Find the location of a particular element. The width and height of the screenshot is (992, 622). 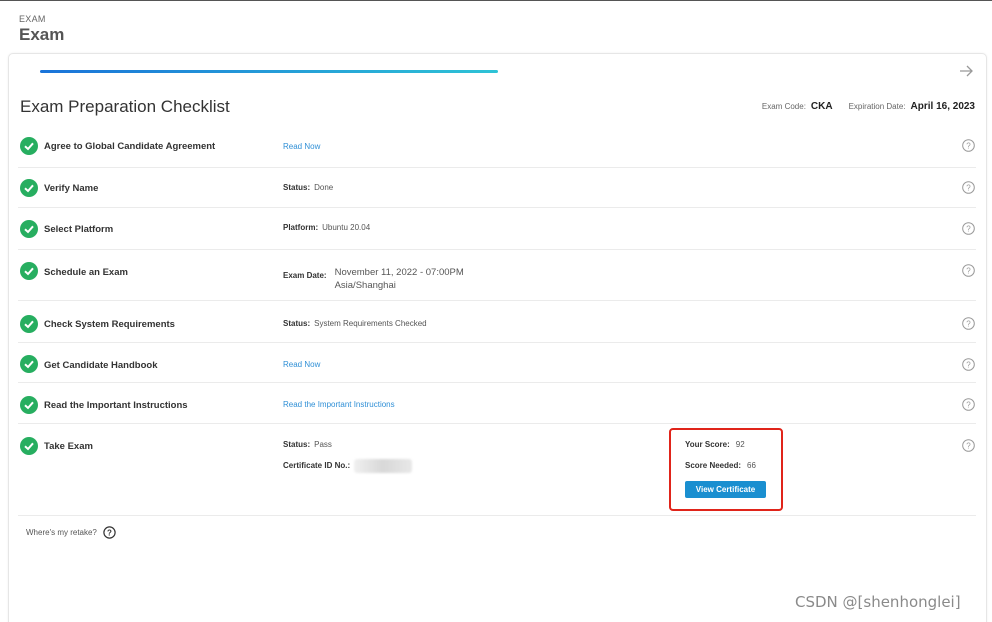

checklist-title: Exam Preparation Checklist is located at coordinates (125, 106).